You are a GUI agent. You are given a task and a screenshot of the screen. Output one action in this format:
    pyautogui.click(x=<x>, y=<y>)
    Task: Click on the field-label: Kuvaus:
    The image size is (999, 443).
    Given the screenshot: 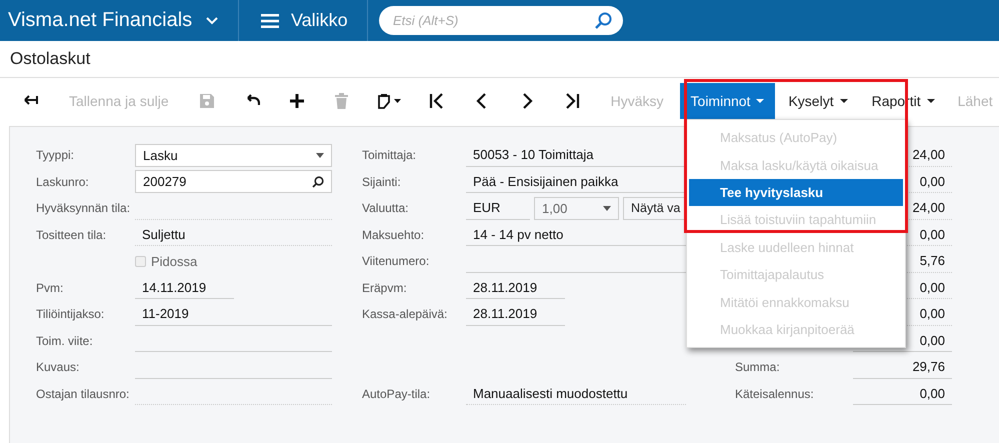 What is the action you would take?
    pyautogui.click(x=58, y=367)
    